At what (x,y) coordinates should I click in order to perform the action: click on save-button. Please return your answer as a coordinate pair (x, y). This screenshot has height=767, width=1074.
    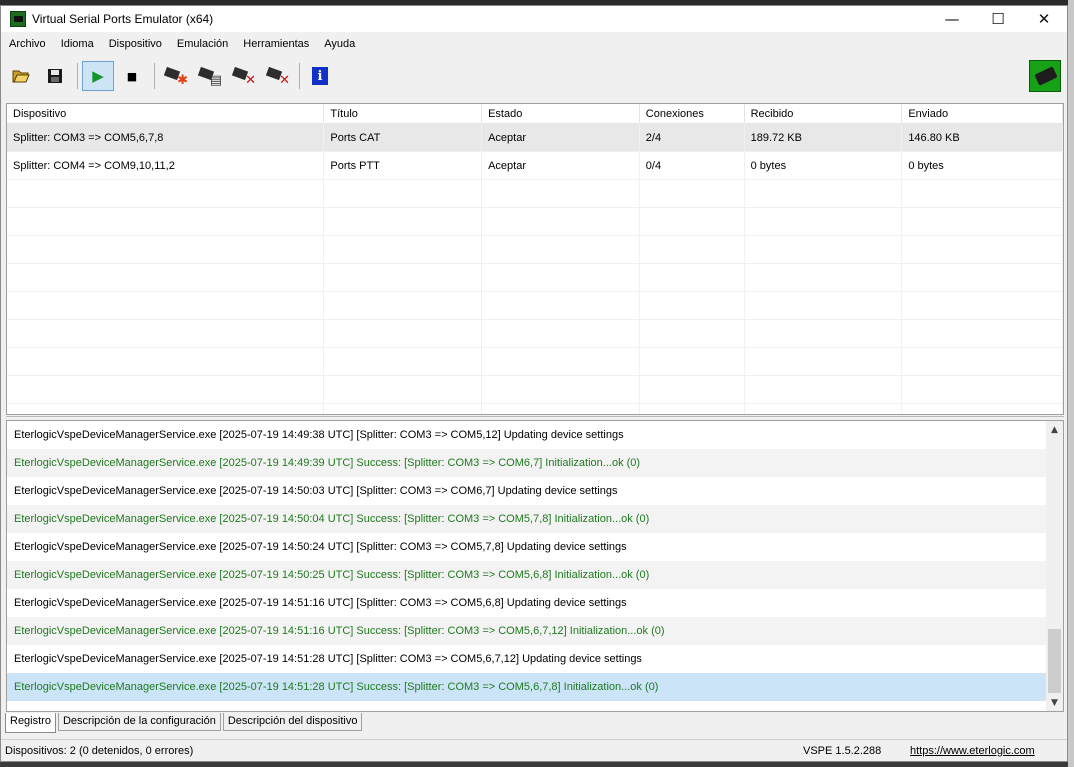
    Looking at the image, I should click on (55, 76).